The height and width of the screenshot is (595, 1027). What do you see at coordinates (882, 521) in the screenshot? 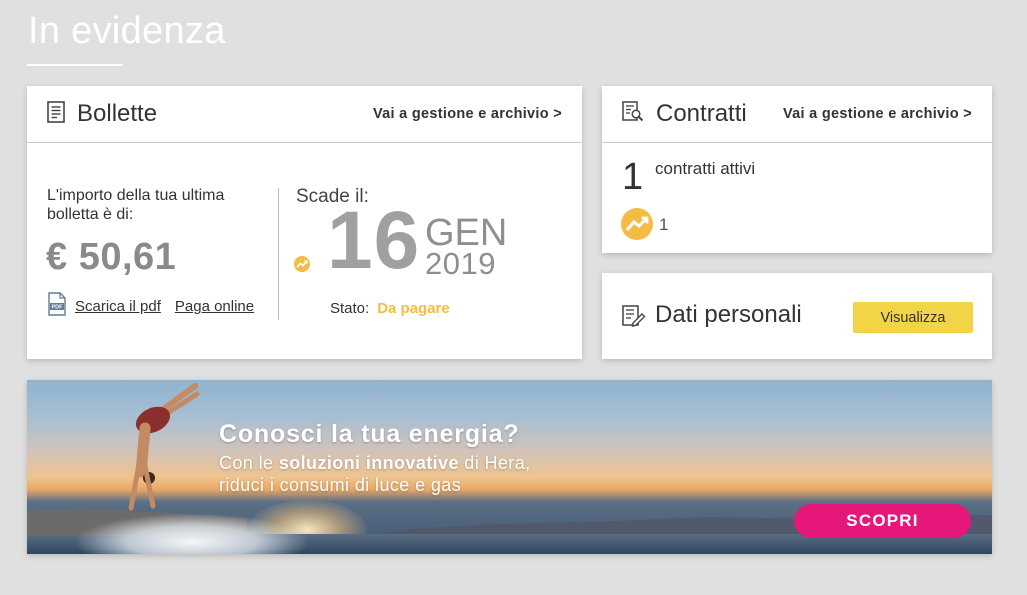
I see `discover-button: SCOPRI` at bounding box center [882, 521].